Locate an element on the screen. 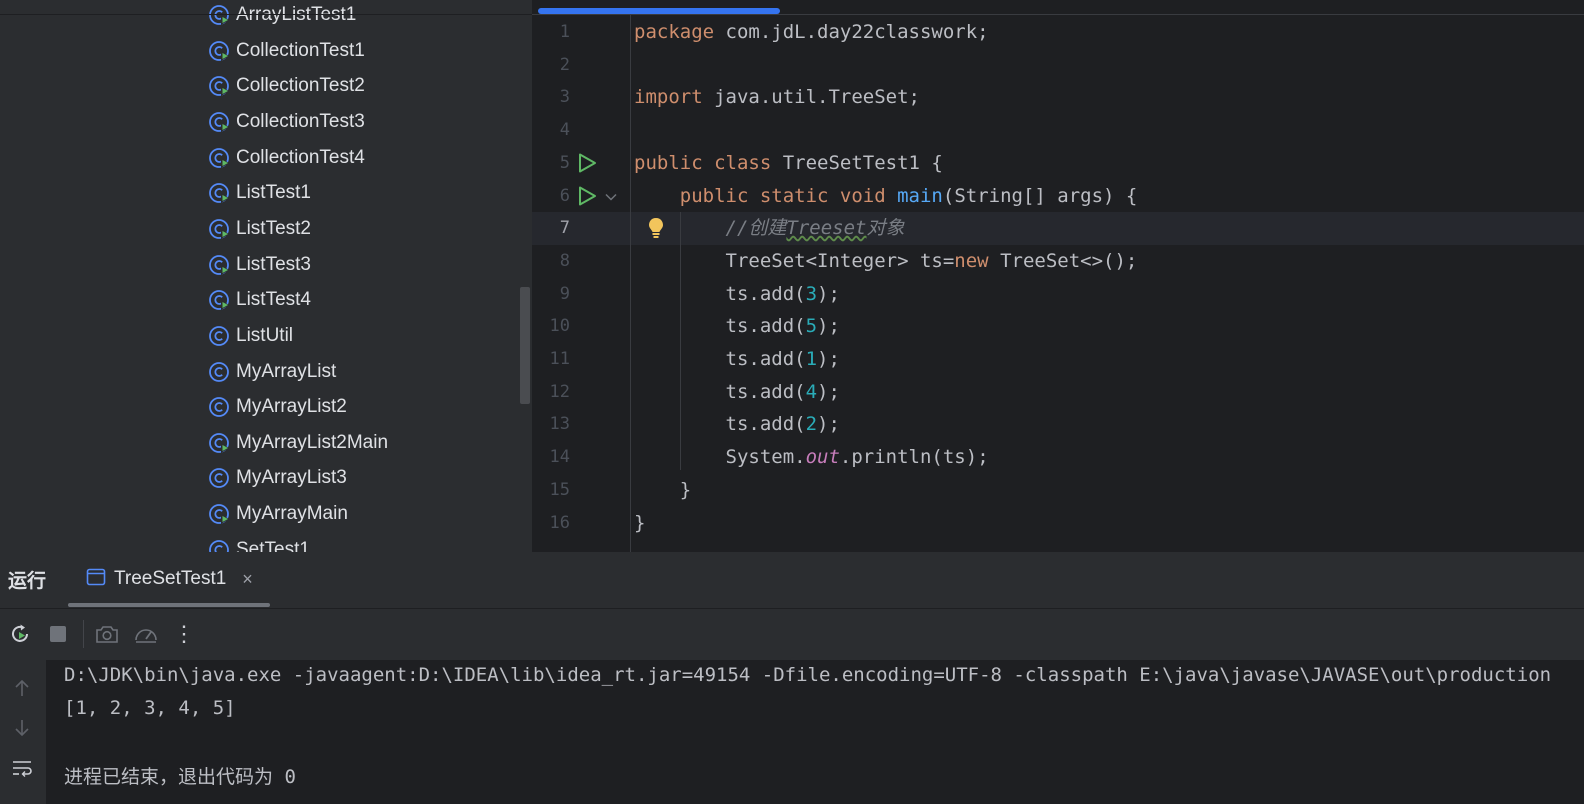 The height and width of the screenshot is (804, 1584). line-number: 3 is located at coordinates (564, 97).